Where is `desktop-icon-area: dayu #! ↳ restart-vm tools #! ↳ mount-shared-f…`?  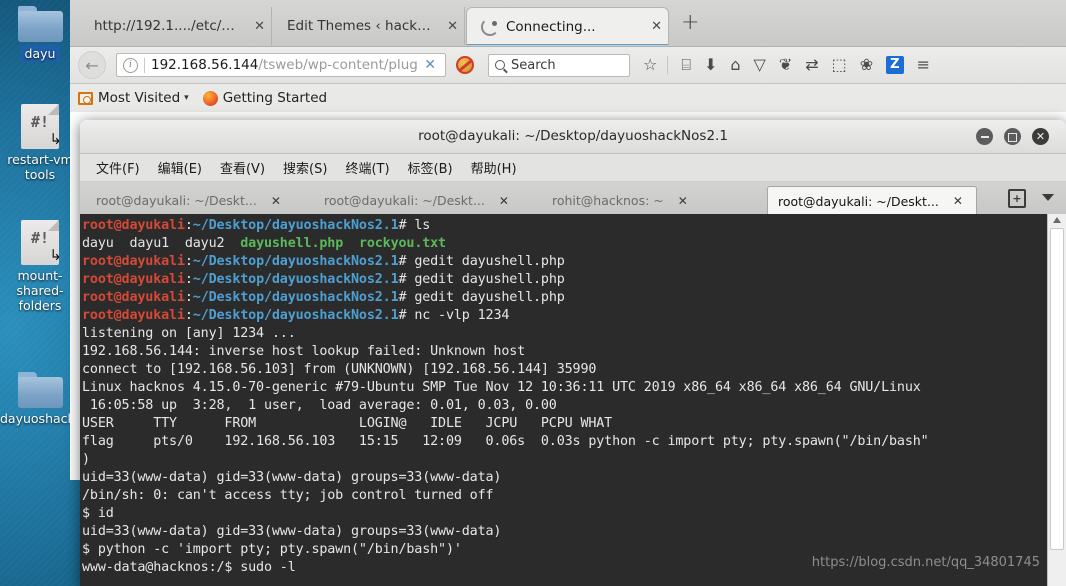
desktop-icon-area: dayu #! ↳ restart-vm tools #! ↳ mount-shared-f… is located at coordinates (59, 293).